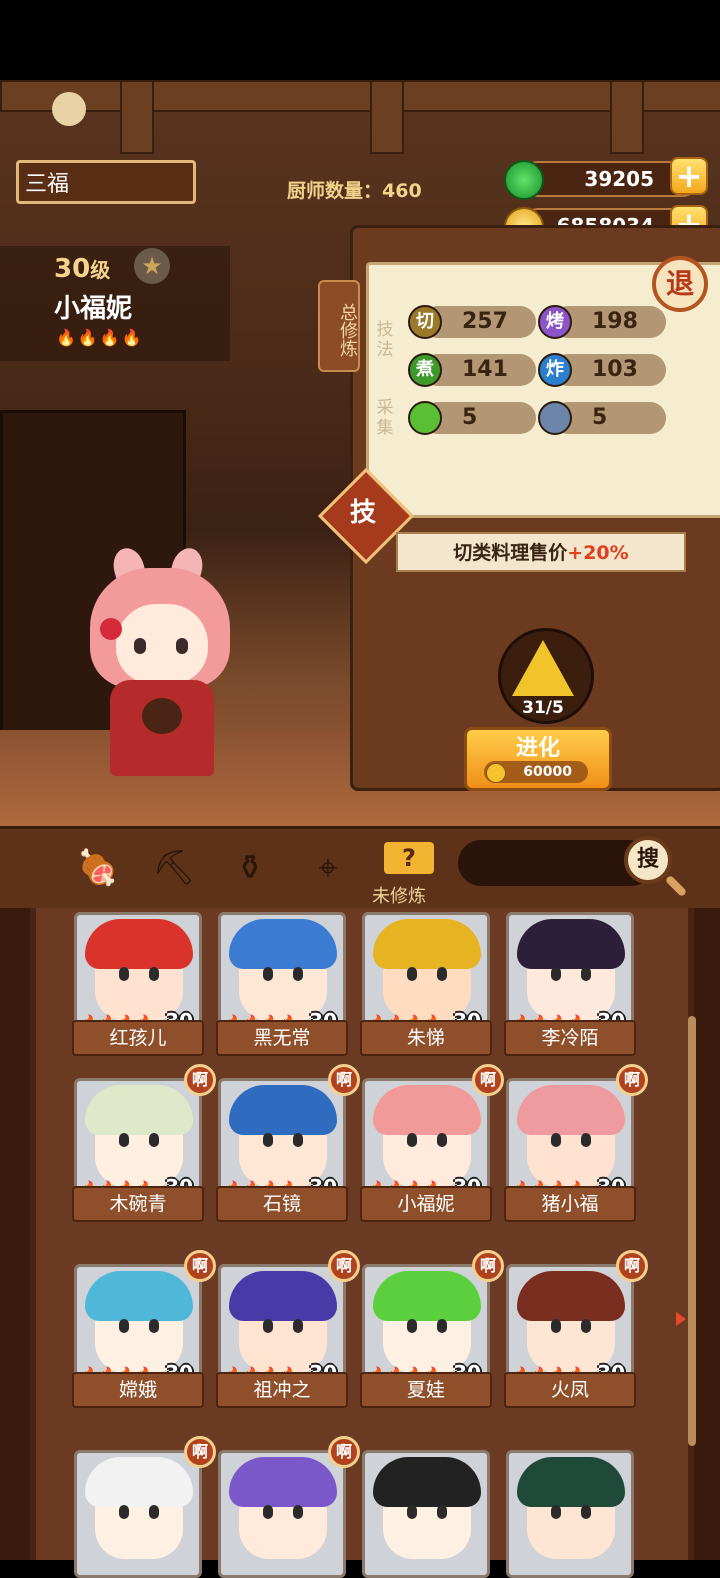  What do you see at coordinates (162, 716) in the screenshot?
I see `sprite-bowl` at bounding box center [162, 716].